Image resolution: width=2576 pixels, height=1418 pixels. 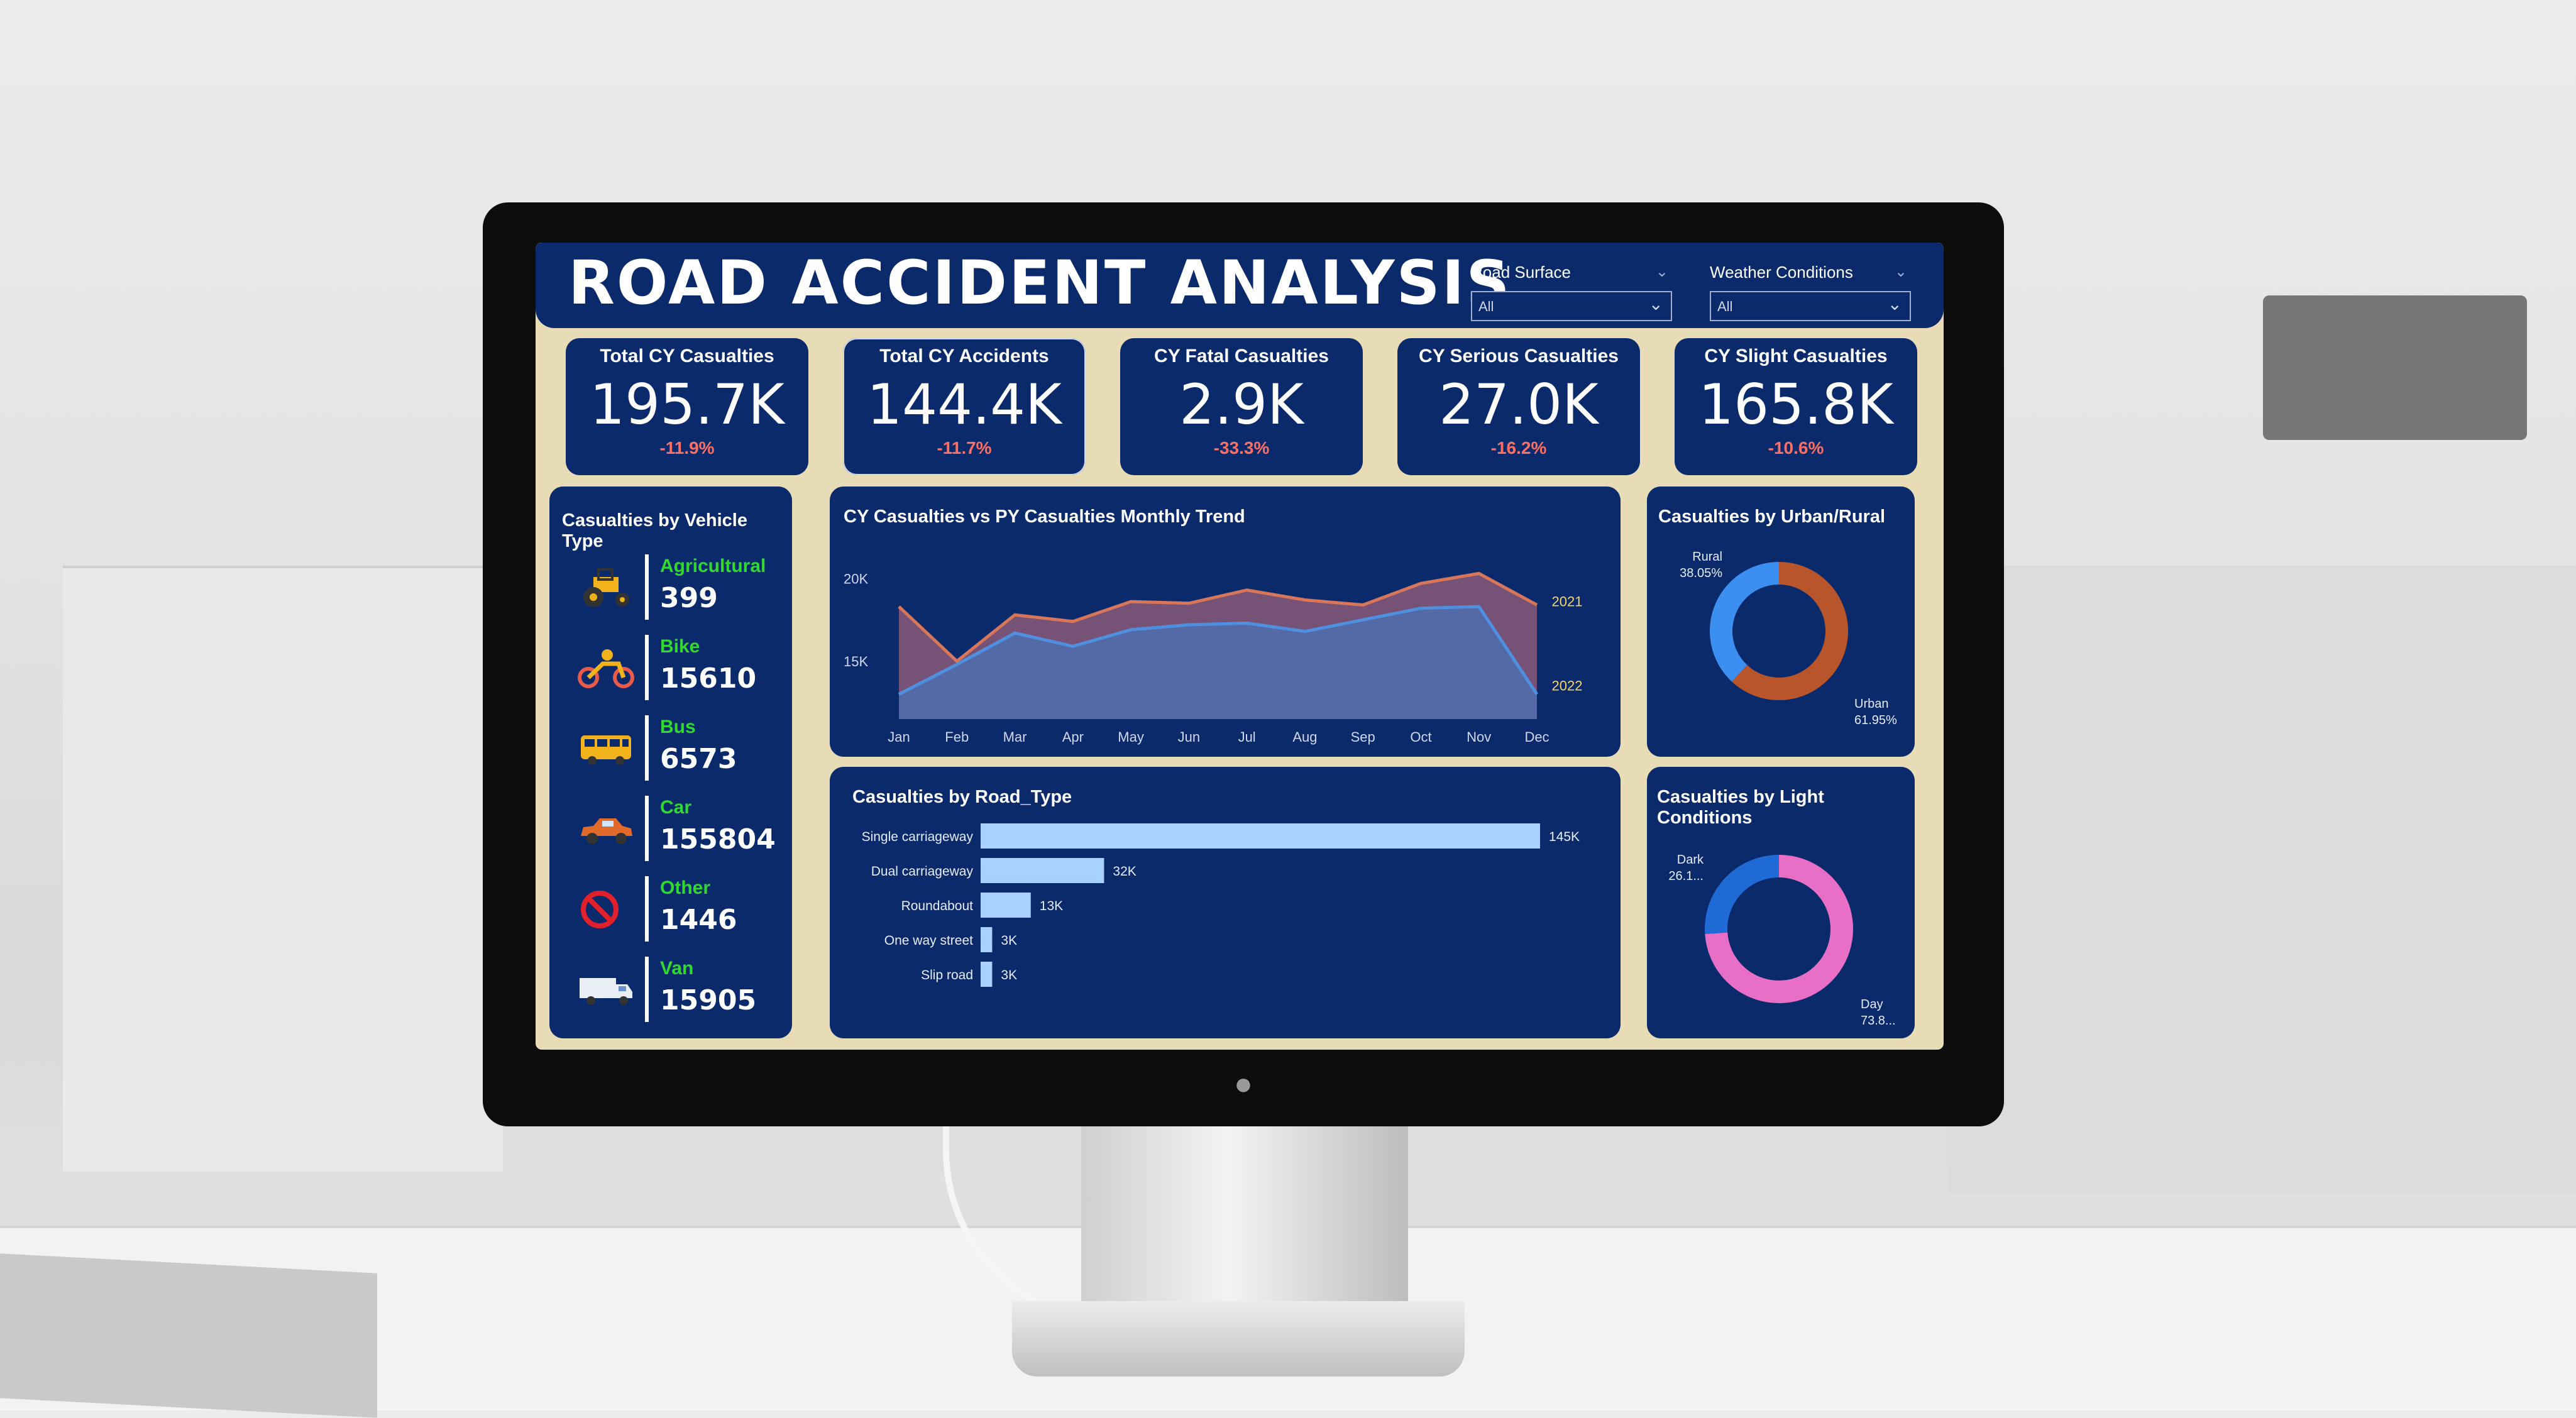 What do you see at coordinates (1124, 871) in the screenshot?
I see `bar-value-label: 32K` at bounding box center [1124, 871].